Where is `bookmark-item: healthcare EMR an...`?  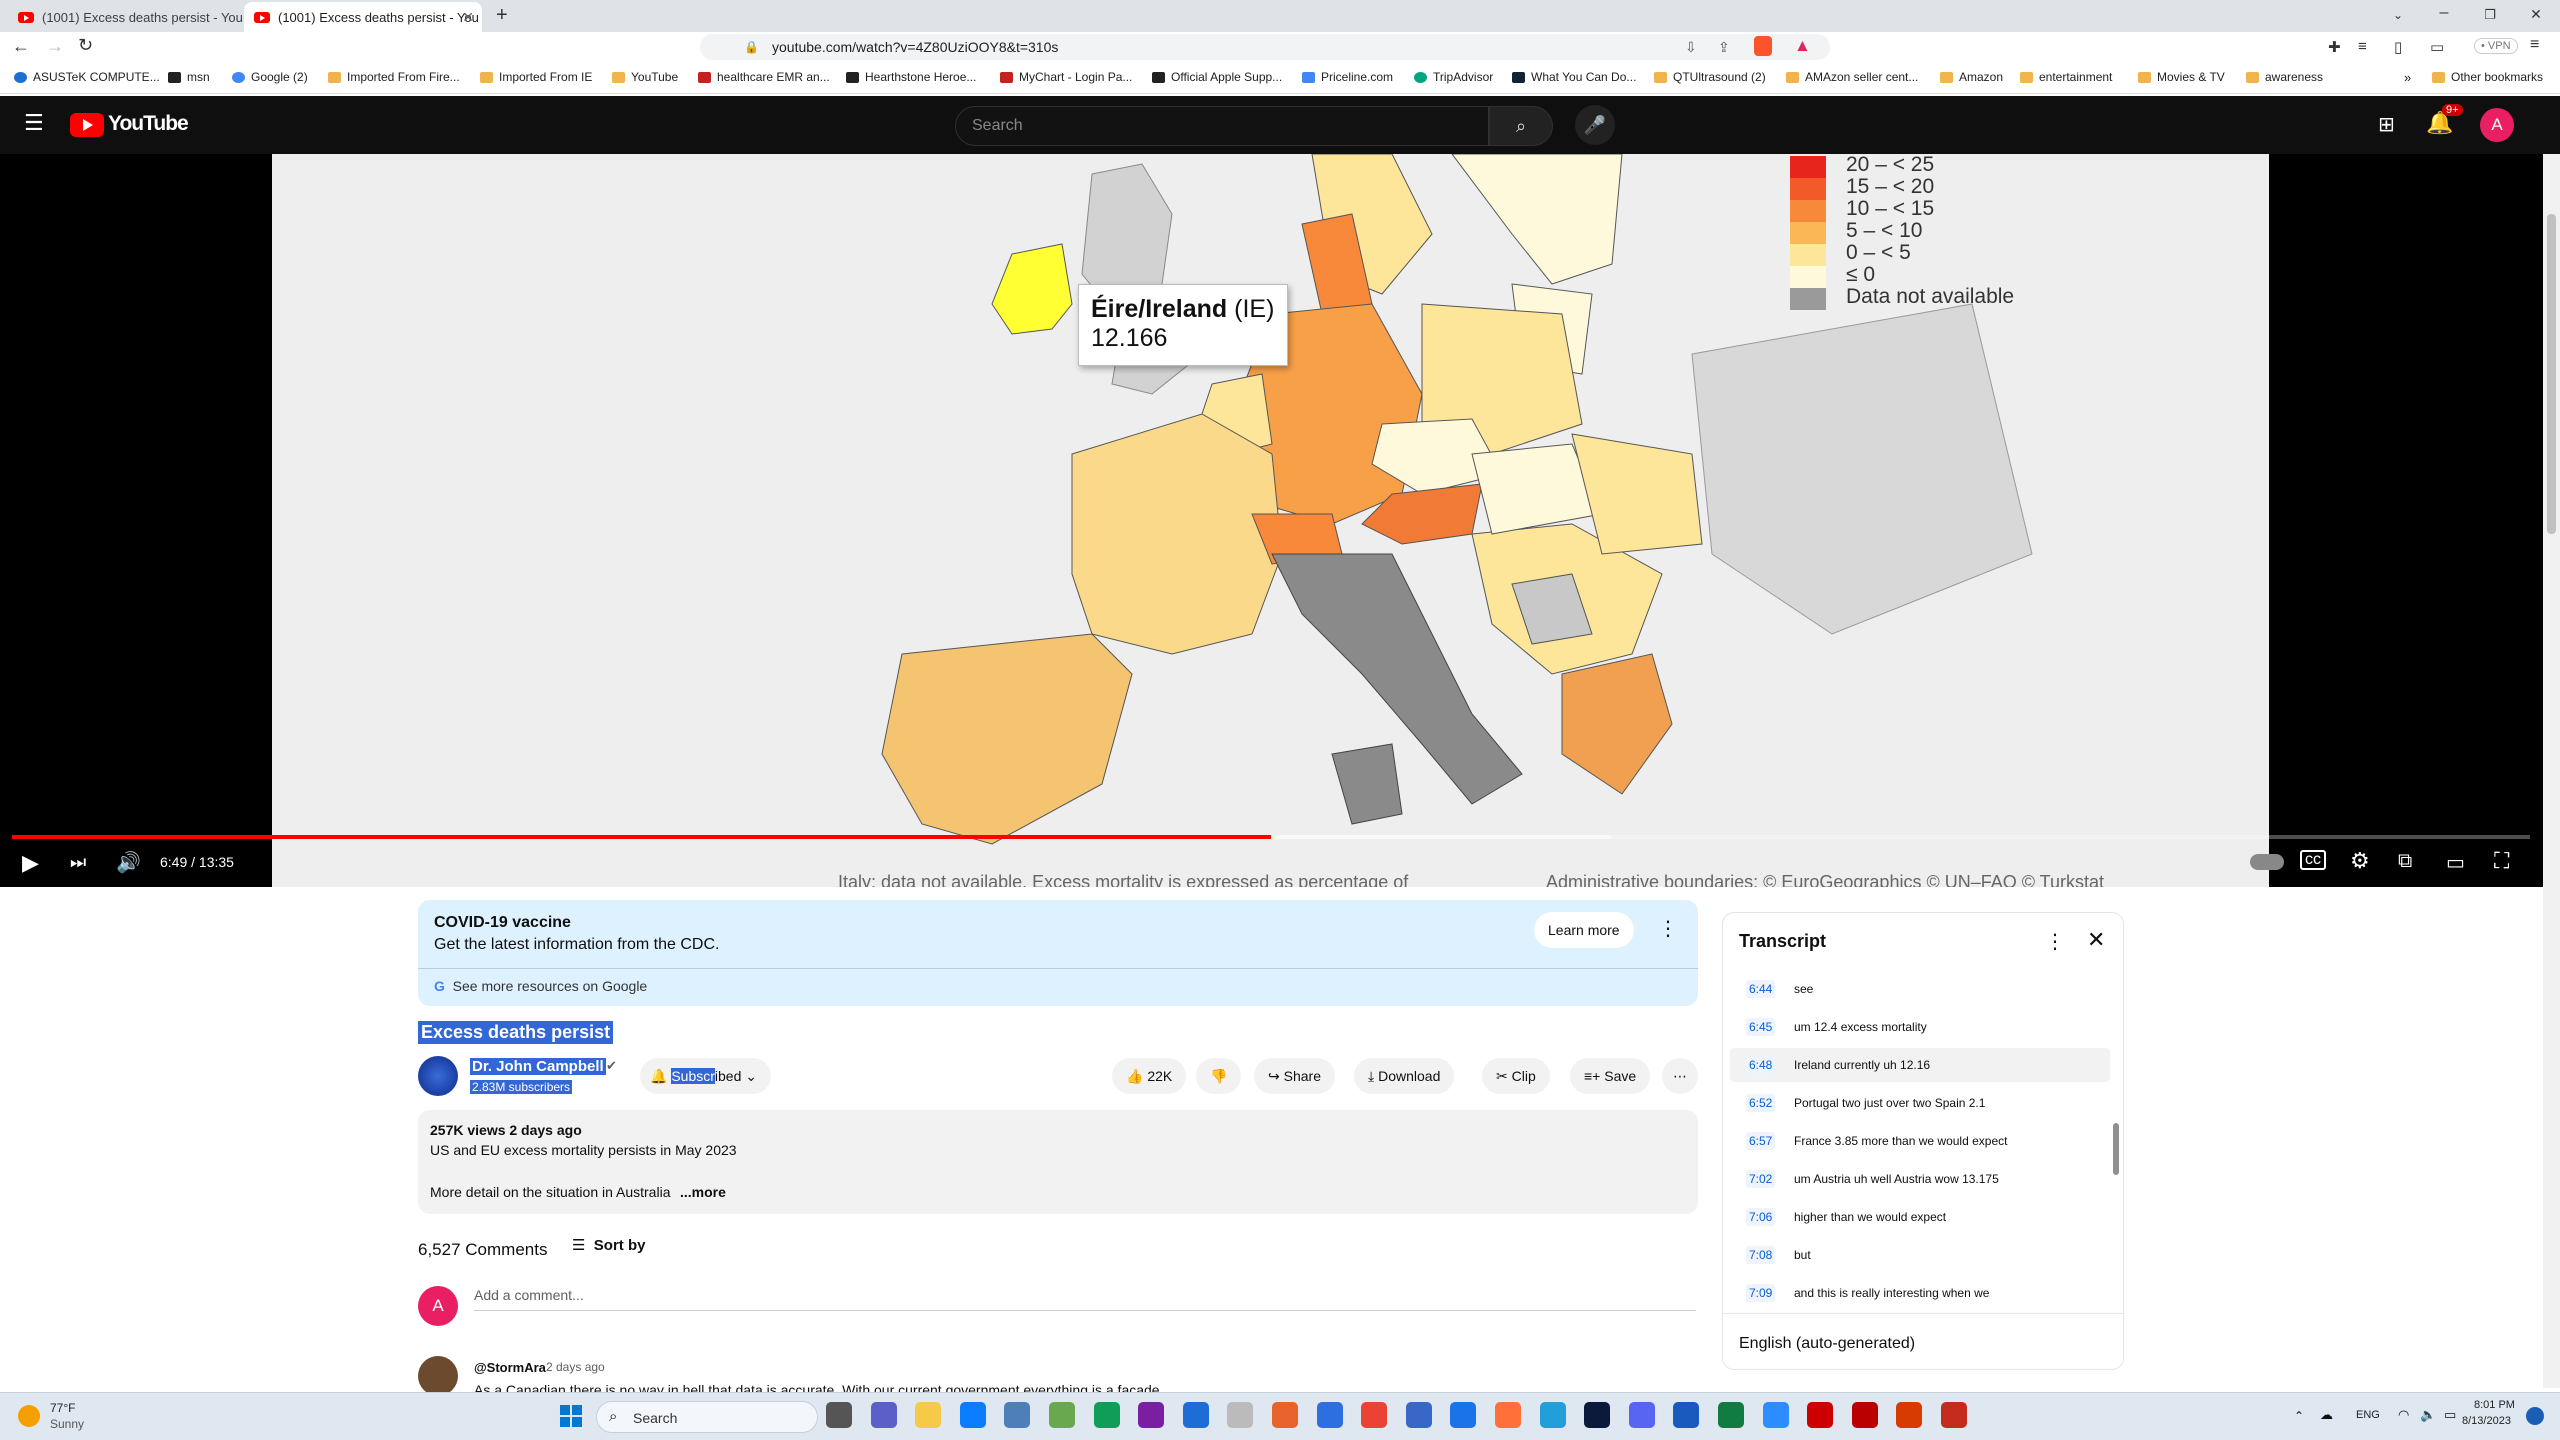 bookmark-item: healthcare EMR an... is located at coordinates (764, 77).